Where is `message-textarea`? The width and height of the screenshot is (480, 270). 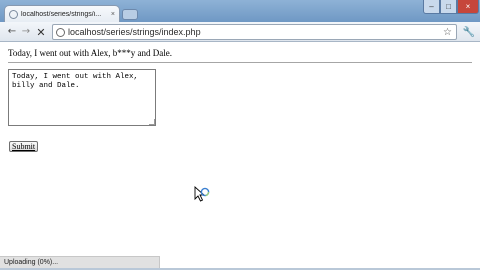
message-textarea is located at coordinates (82, 97).